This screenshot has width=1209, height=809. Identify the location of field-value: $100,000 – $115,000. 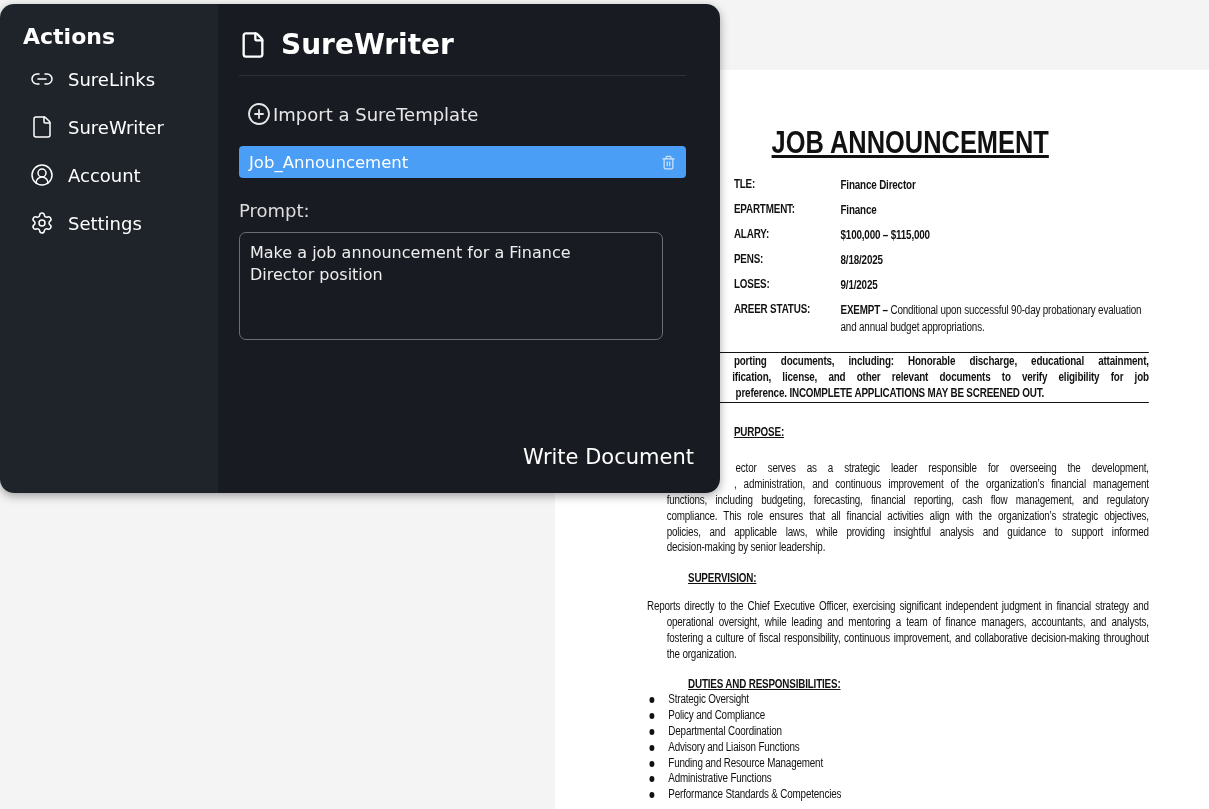
(885, 235).